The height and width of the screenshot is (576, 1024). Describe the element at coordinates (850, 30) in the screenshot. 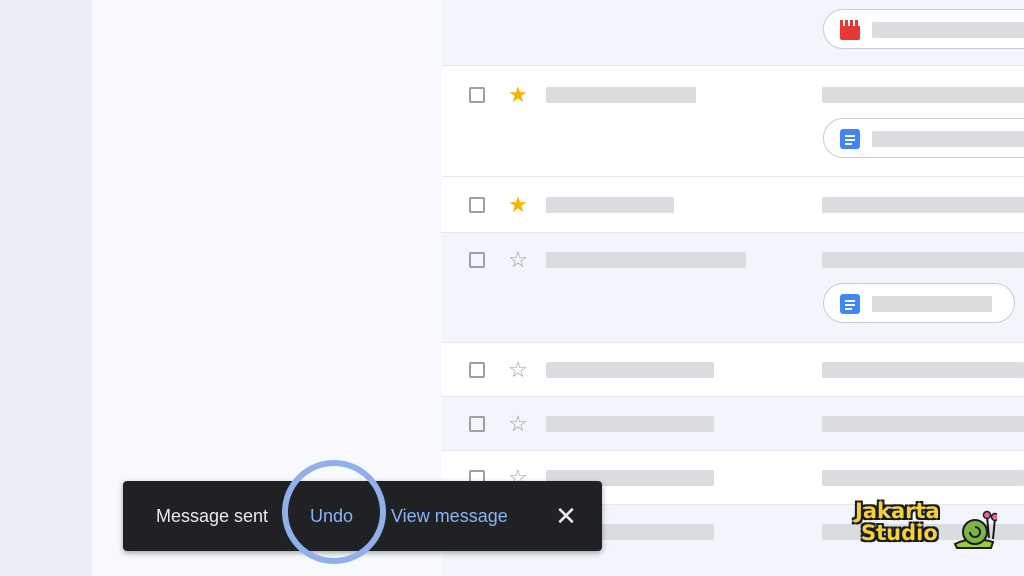

I see `video-icon` at that location.